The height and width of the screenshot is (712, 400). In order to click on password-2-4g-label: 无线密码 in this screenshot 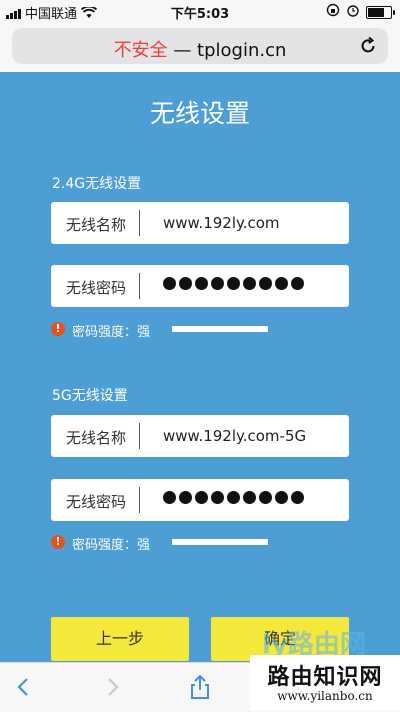, I will do `click(96, 288)`.